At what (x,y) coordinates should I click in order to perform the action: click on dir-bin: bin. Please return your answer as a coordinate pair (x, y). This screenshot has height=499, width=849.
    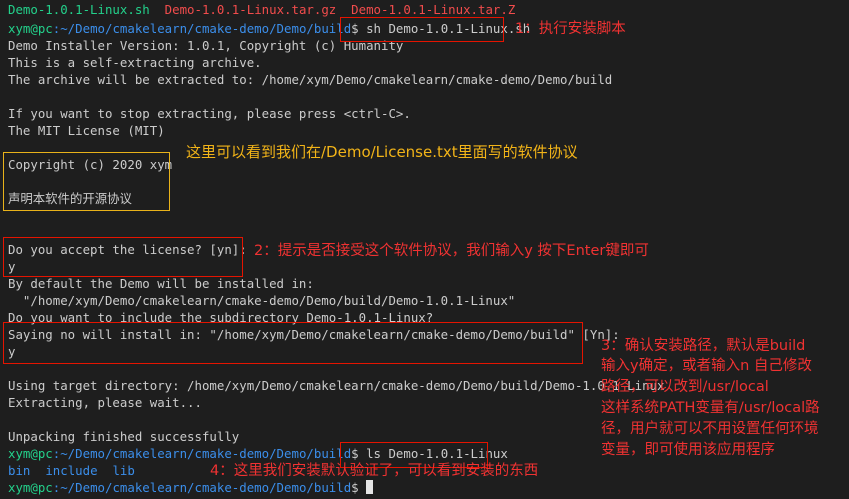
    Looking at the image, I should click on (19, 470).